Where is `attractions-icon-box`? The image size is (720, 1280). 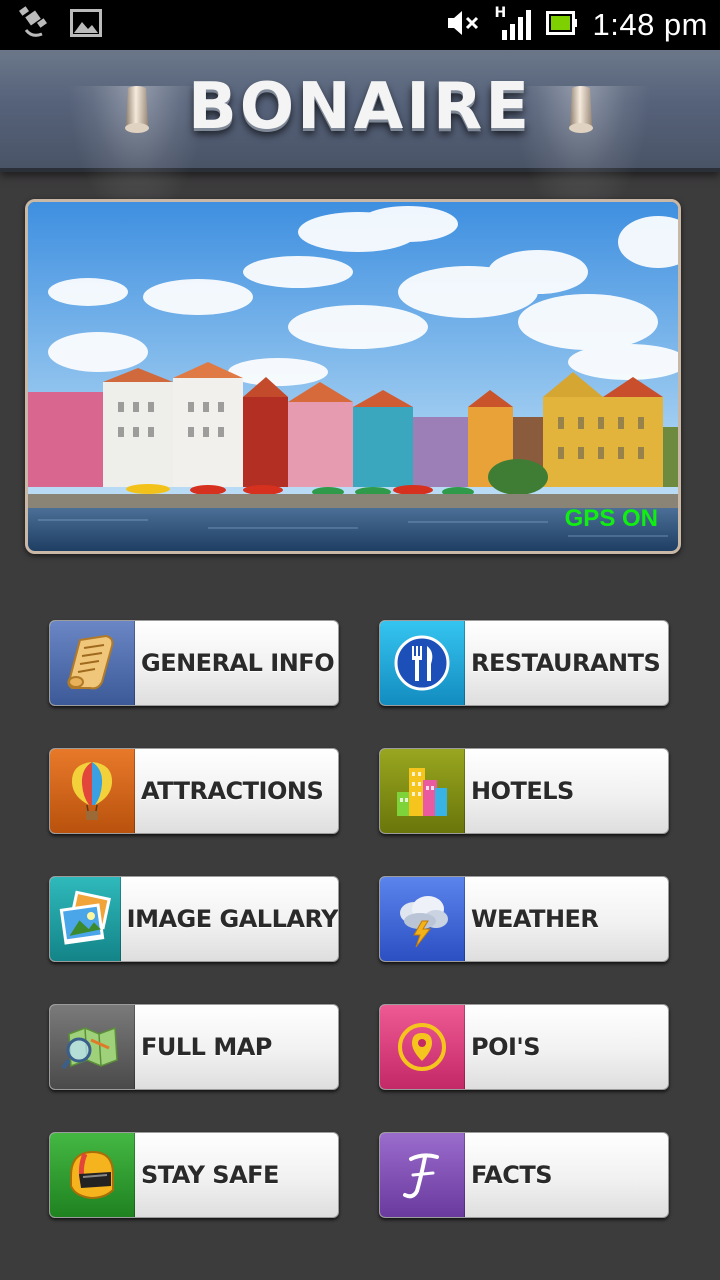 attractions-icon-box is located at coordinates (92, 791).